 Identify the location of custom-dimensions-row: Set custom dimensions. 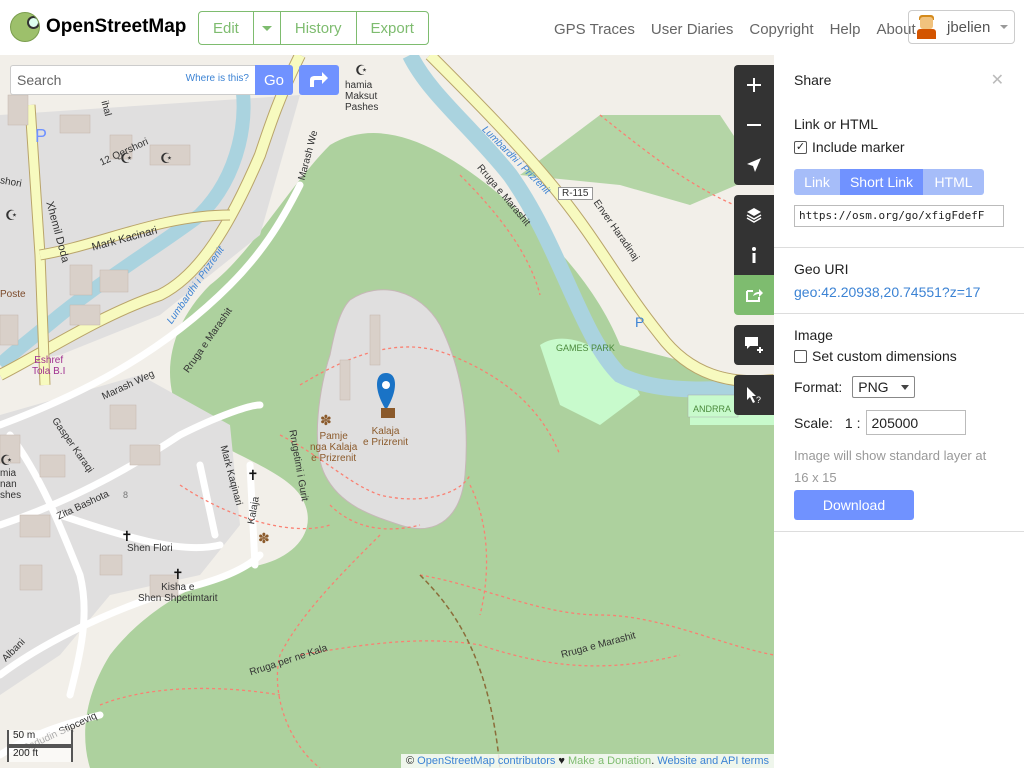
(899, 356).